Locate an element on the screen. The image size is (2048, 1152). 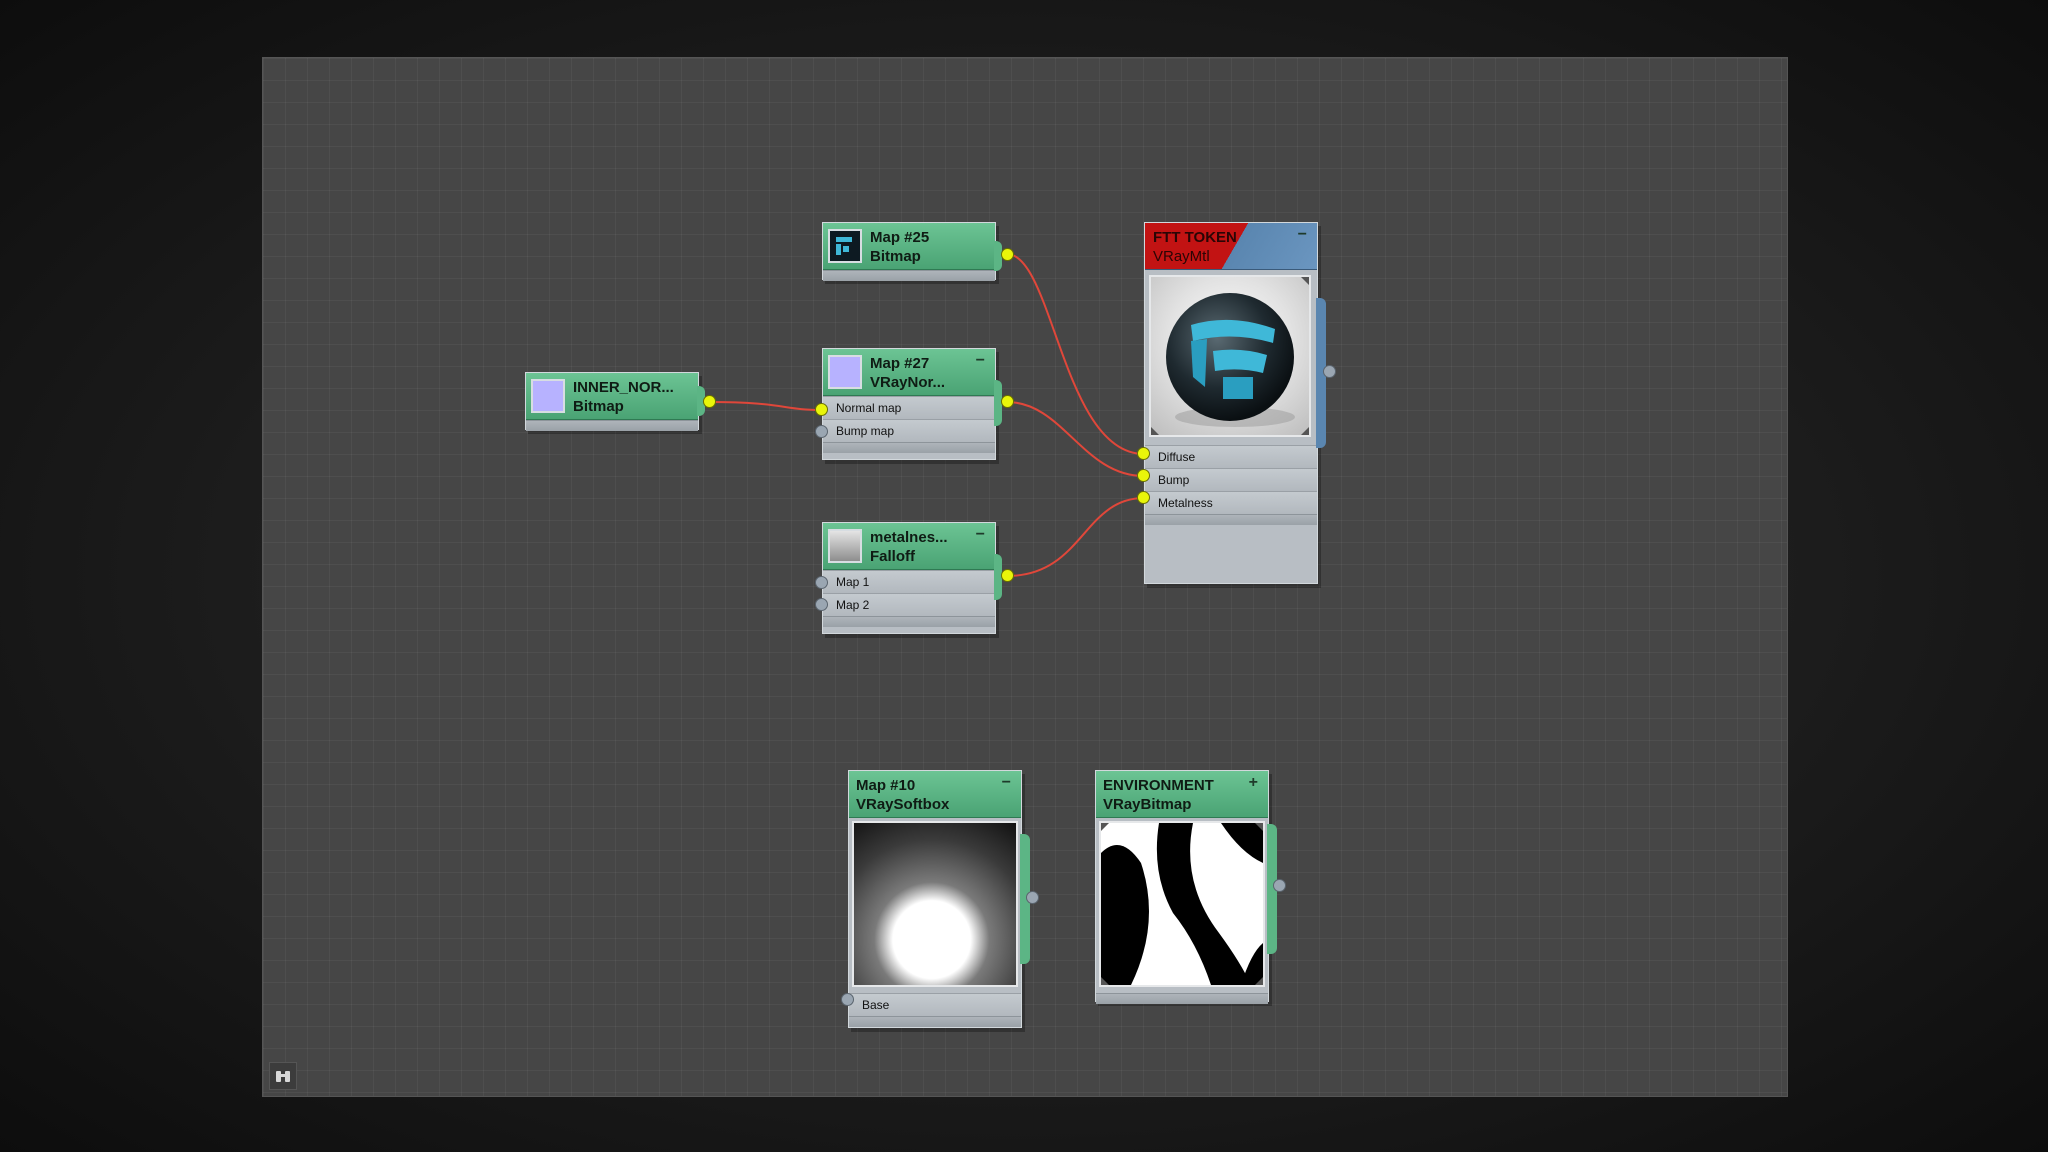
slot-map2: Map 2 is located at coordinates (909, 604).